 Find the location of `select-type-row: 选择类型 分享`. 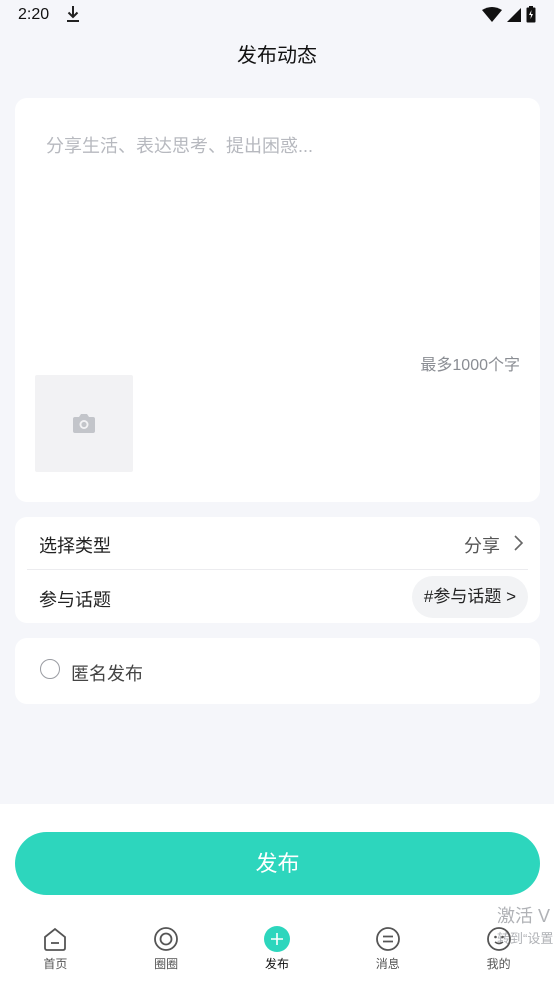

select-type-row: 选择类型 分享 is located at coordinates (277, 543).